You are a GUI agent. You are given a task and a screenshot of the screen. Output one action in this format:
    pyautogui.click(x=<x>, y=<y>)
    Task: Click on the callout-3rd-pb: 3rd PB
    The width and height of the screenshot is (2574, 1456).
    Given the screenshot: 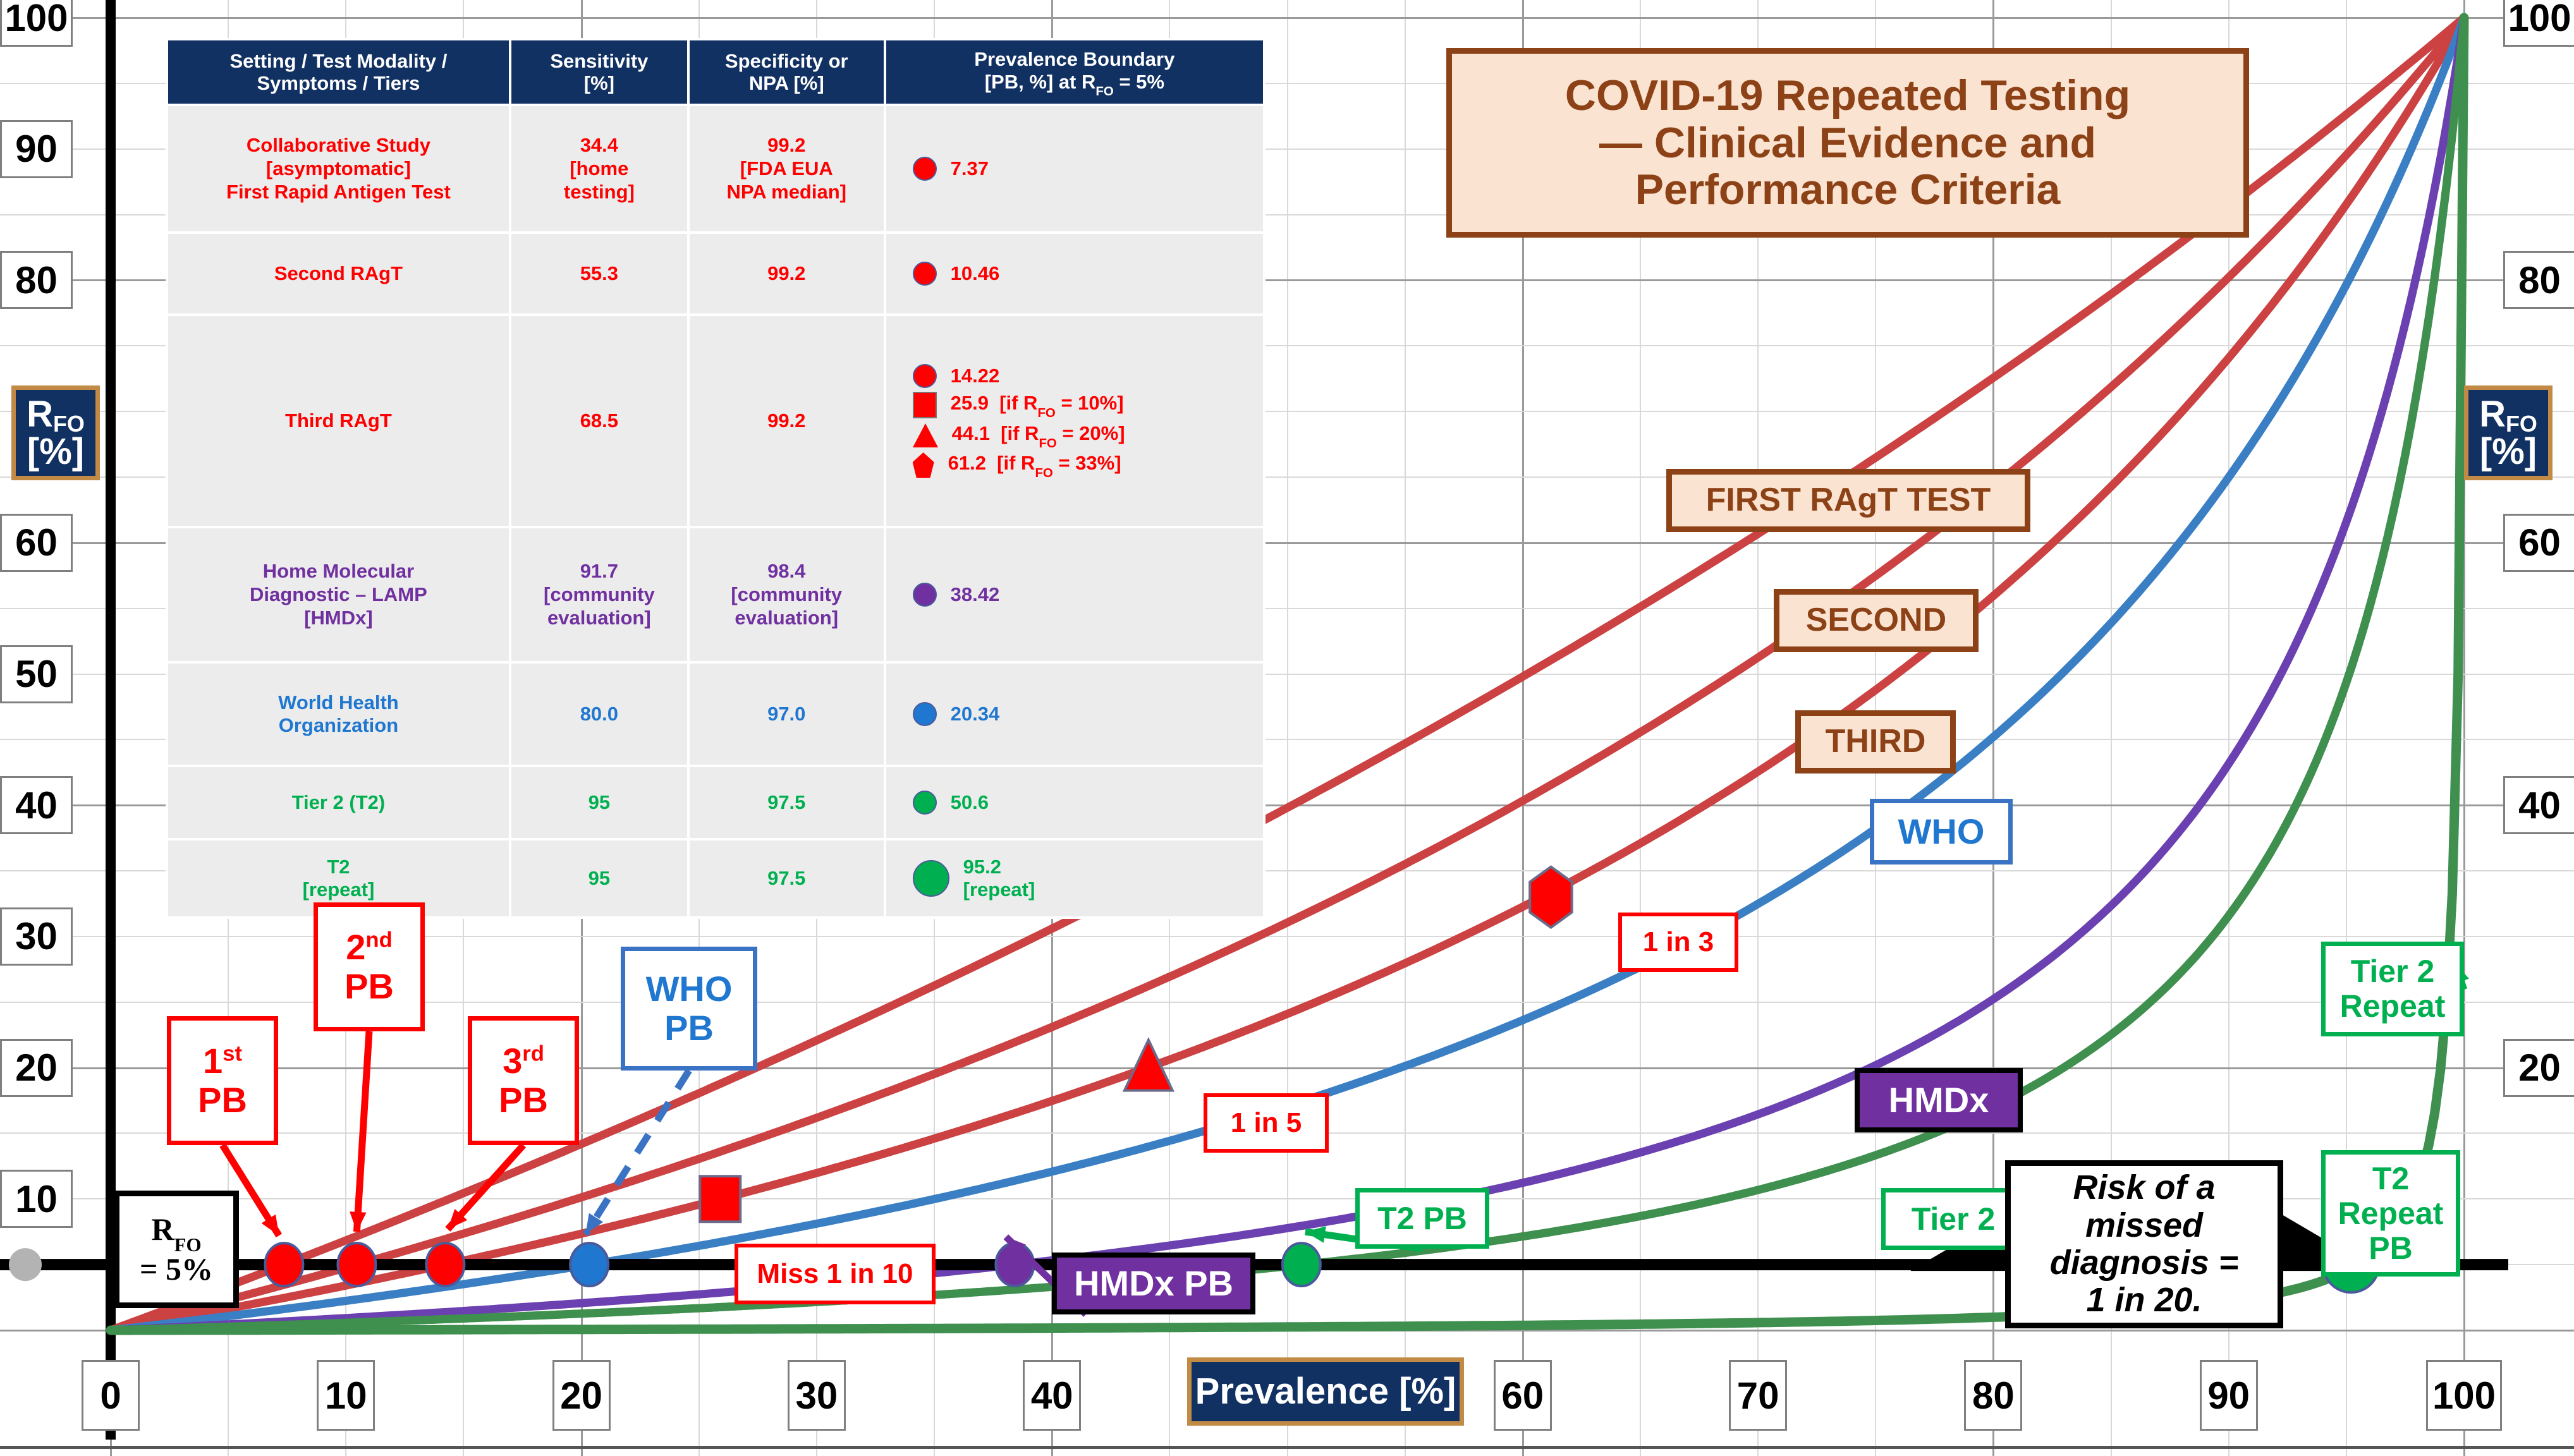 What is the action you would take?
    pyautogui.click(x=523, y=1080)
    